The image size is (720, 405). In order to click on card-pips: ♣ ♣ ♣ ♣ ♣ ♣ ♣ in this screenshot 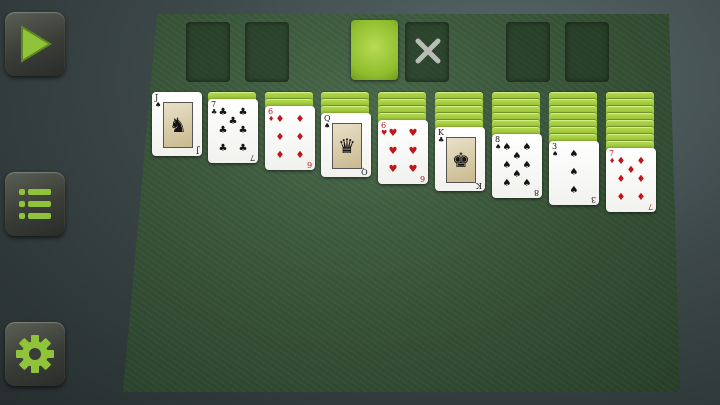, I will do `click(233, 131)`.